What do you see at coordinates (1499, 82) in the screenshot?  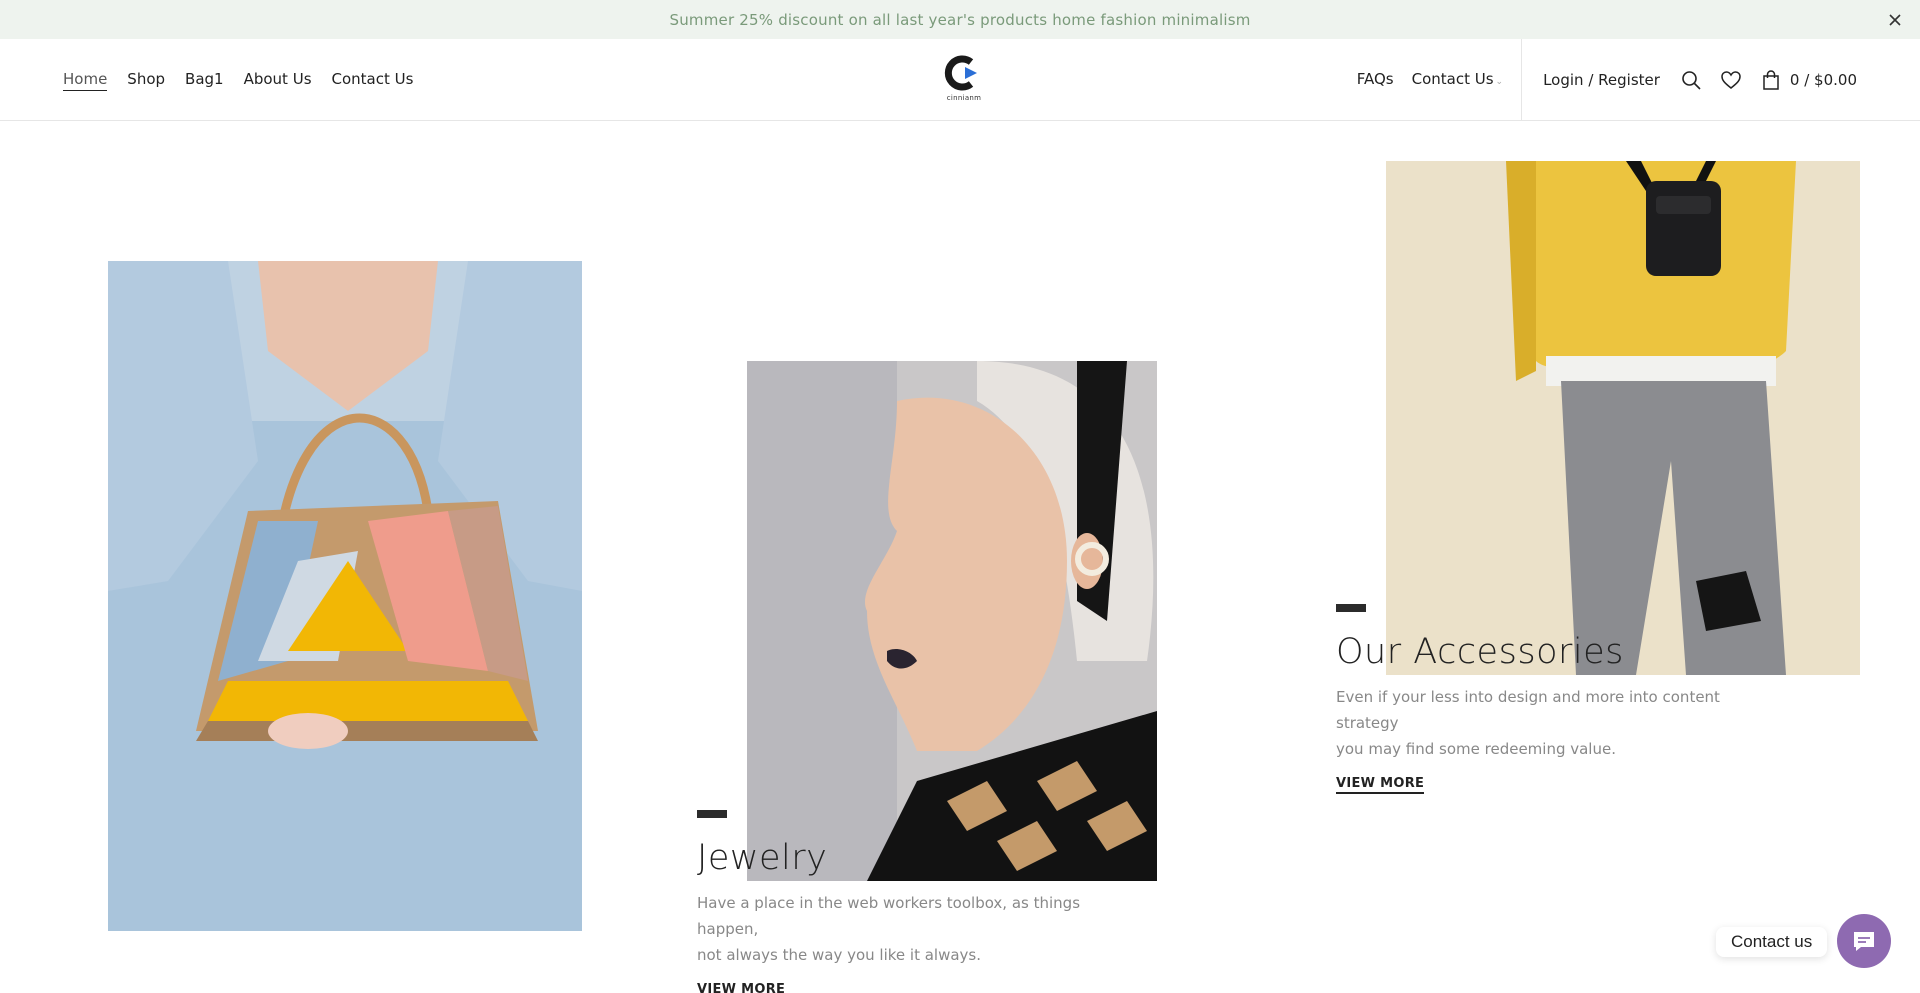 I see `chevron-down-icon: ⌄` at bounding box center [1499, 82].